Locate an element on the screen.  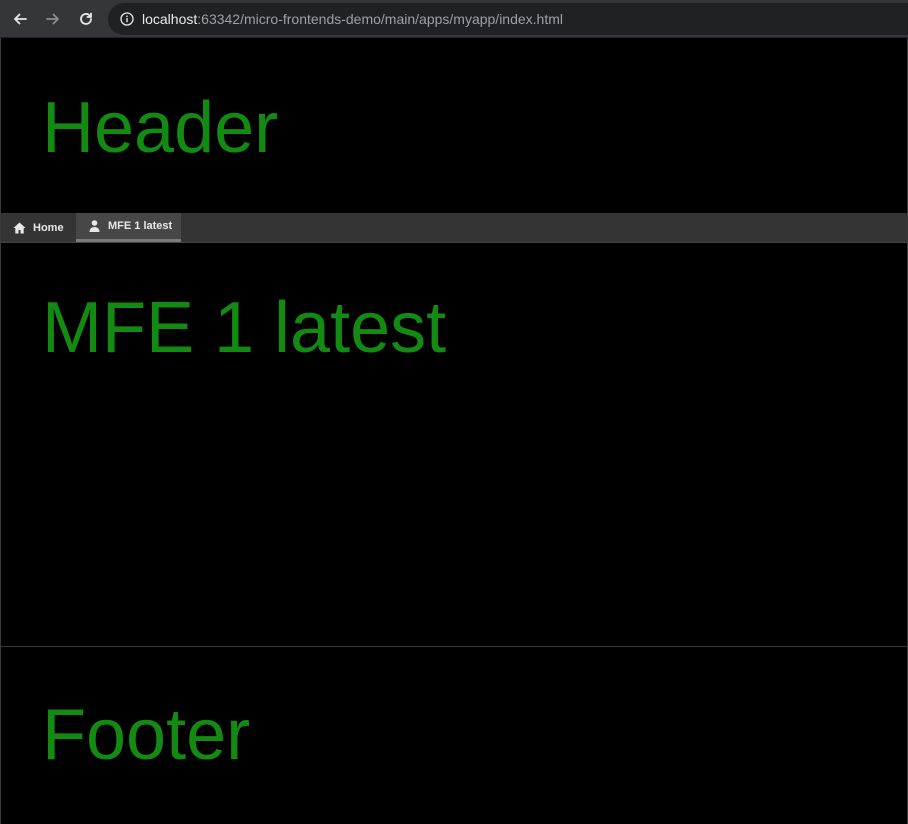
footer-title: Footer is located at coordinates (146, 735).